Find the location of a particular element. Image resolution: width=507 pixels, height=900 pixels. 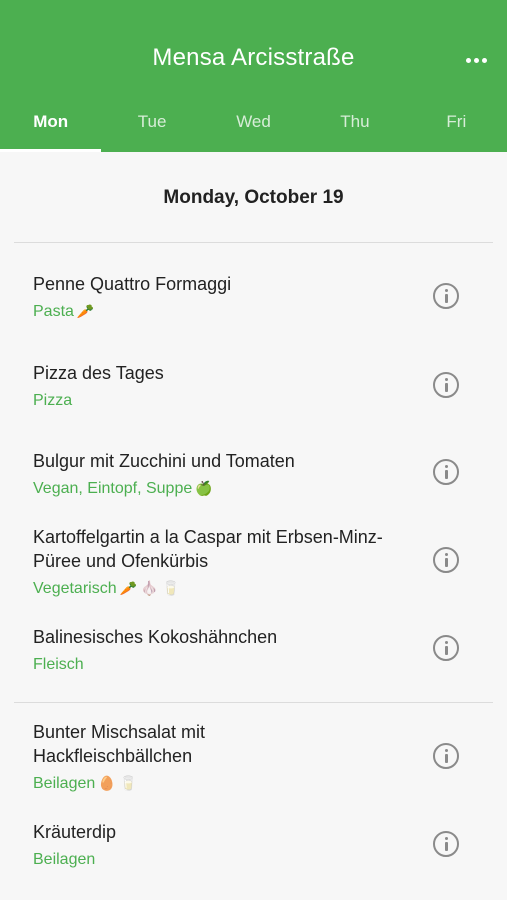

weekday-tabs: Mon Tue Wed Thu Fri is located at coordinates (253, 126).